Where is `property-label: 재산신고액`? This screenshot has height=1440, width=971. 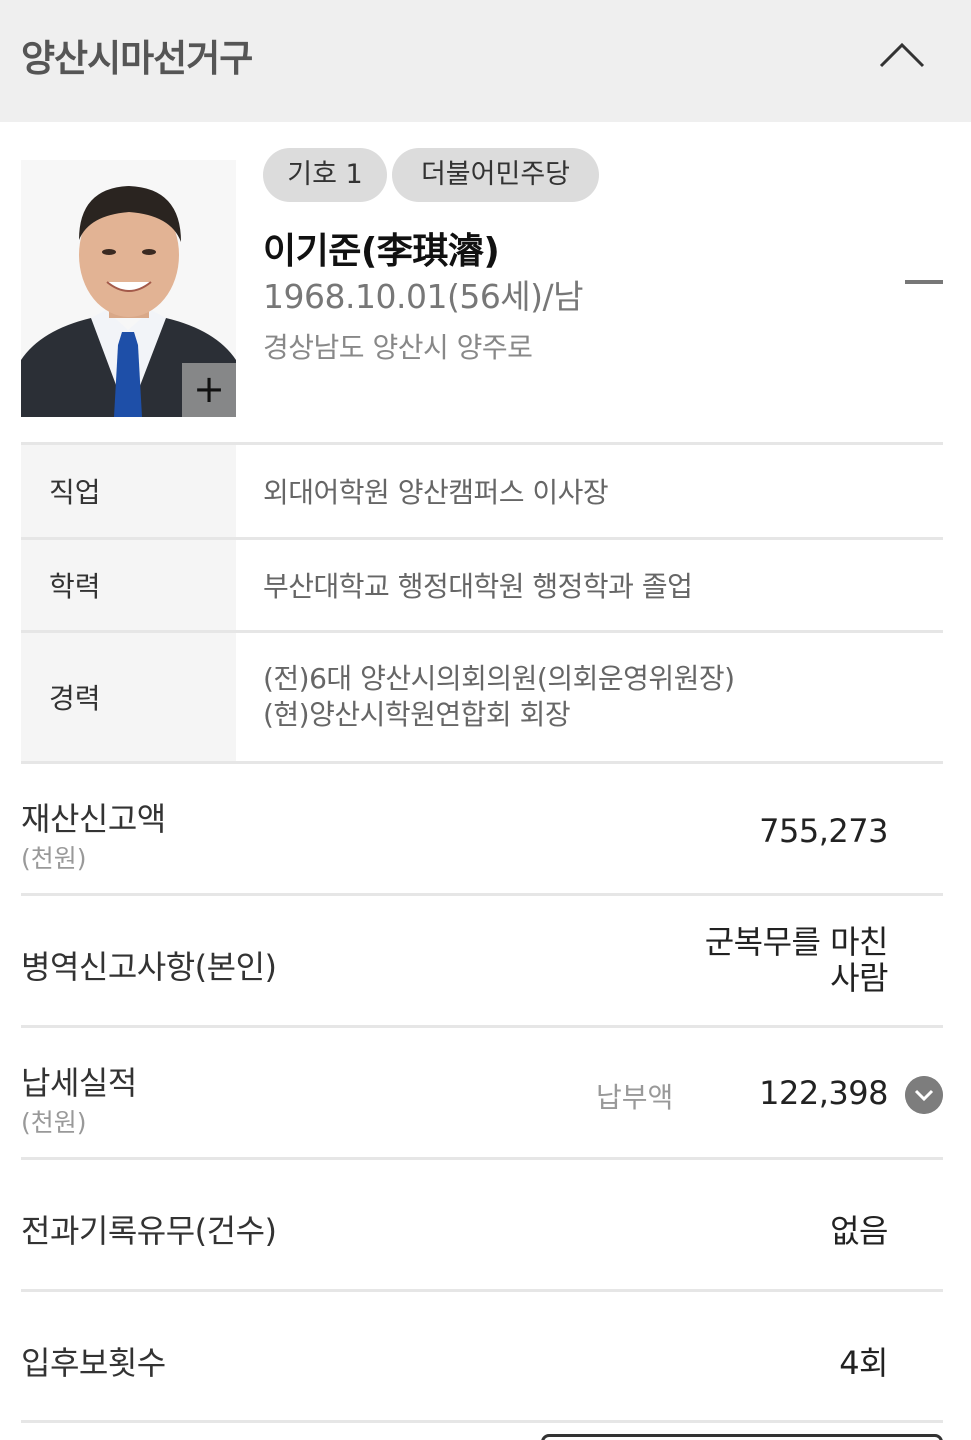 property-label: 재산신고액 is located at coordinates (93, 819).